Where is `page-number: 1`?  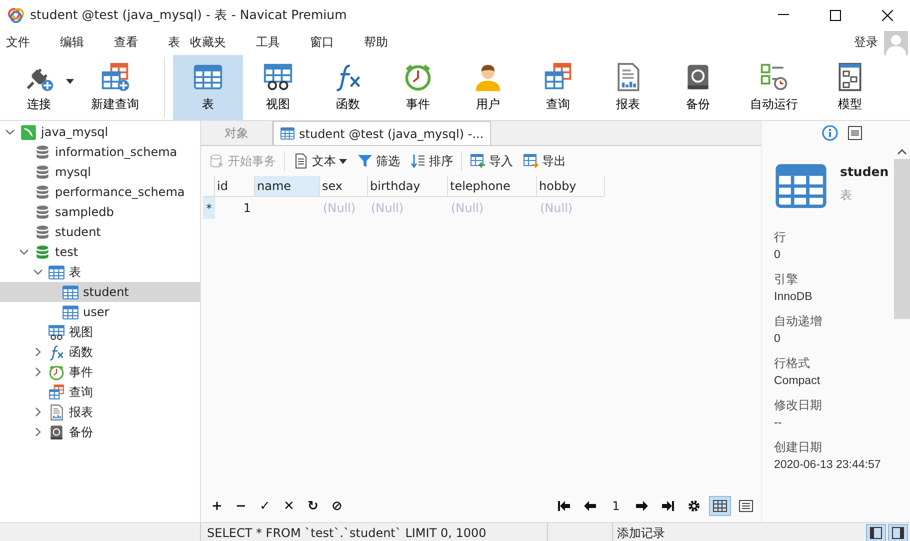
page-number: 1 is located at coordinates (616, 506).